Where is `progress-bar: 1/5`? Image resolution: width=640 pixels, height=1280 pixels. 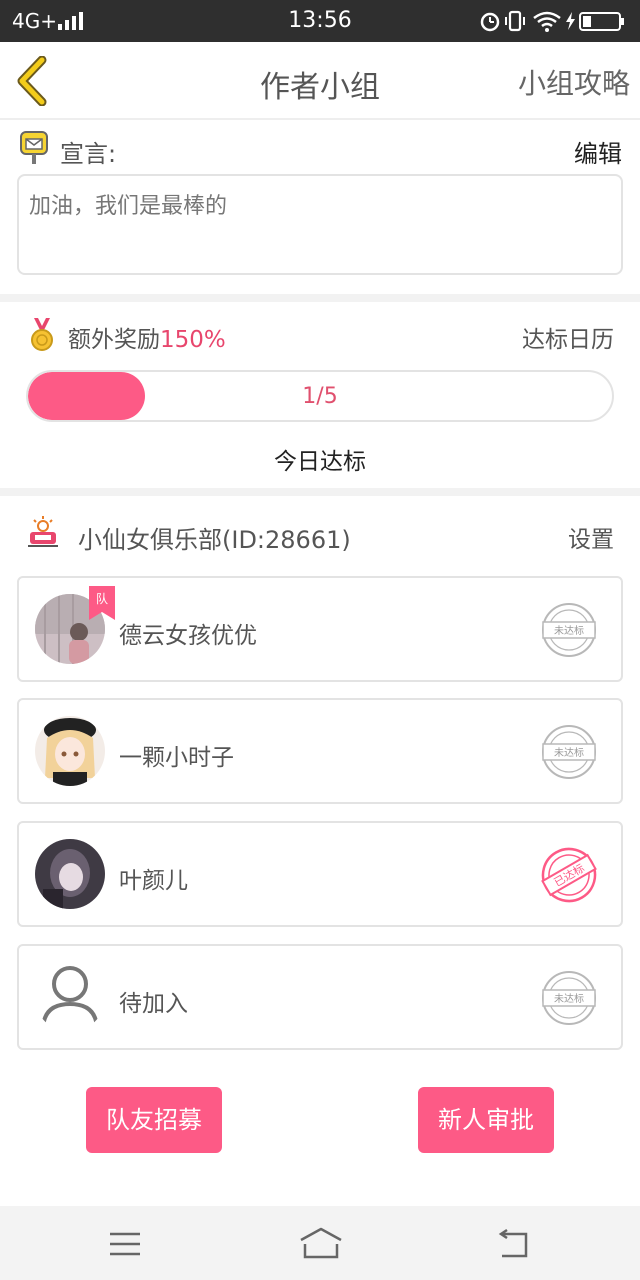 progress-bar: 1/5 is located at coordinates (320, 396).